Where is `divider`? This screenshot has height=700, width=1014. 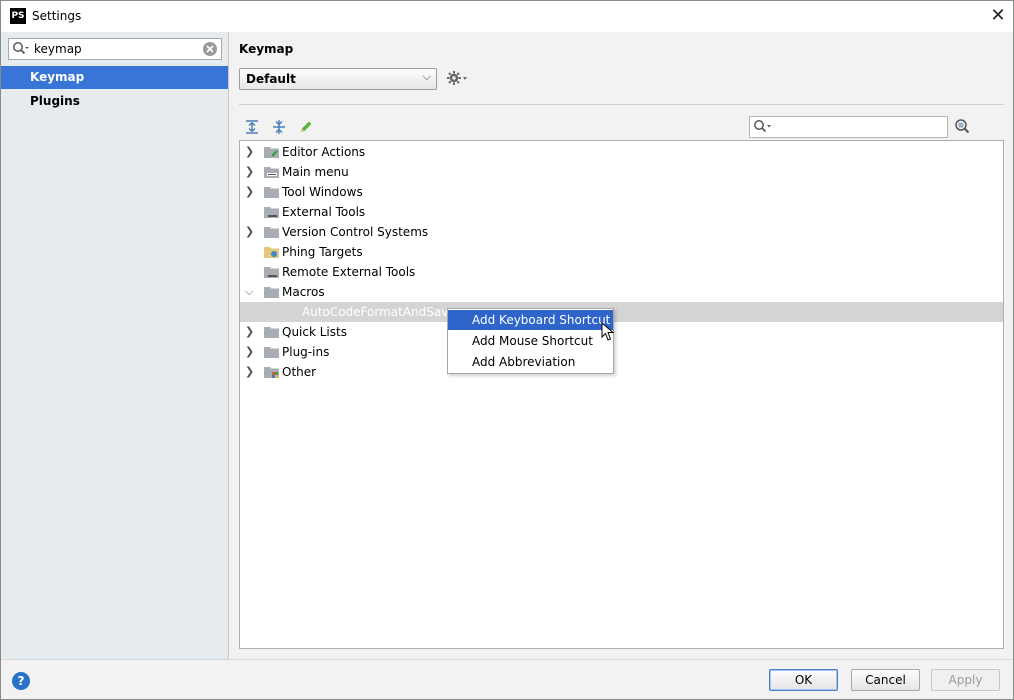
divider is located at coordinates (621, 104).